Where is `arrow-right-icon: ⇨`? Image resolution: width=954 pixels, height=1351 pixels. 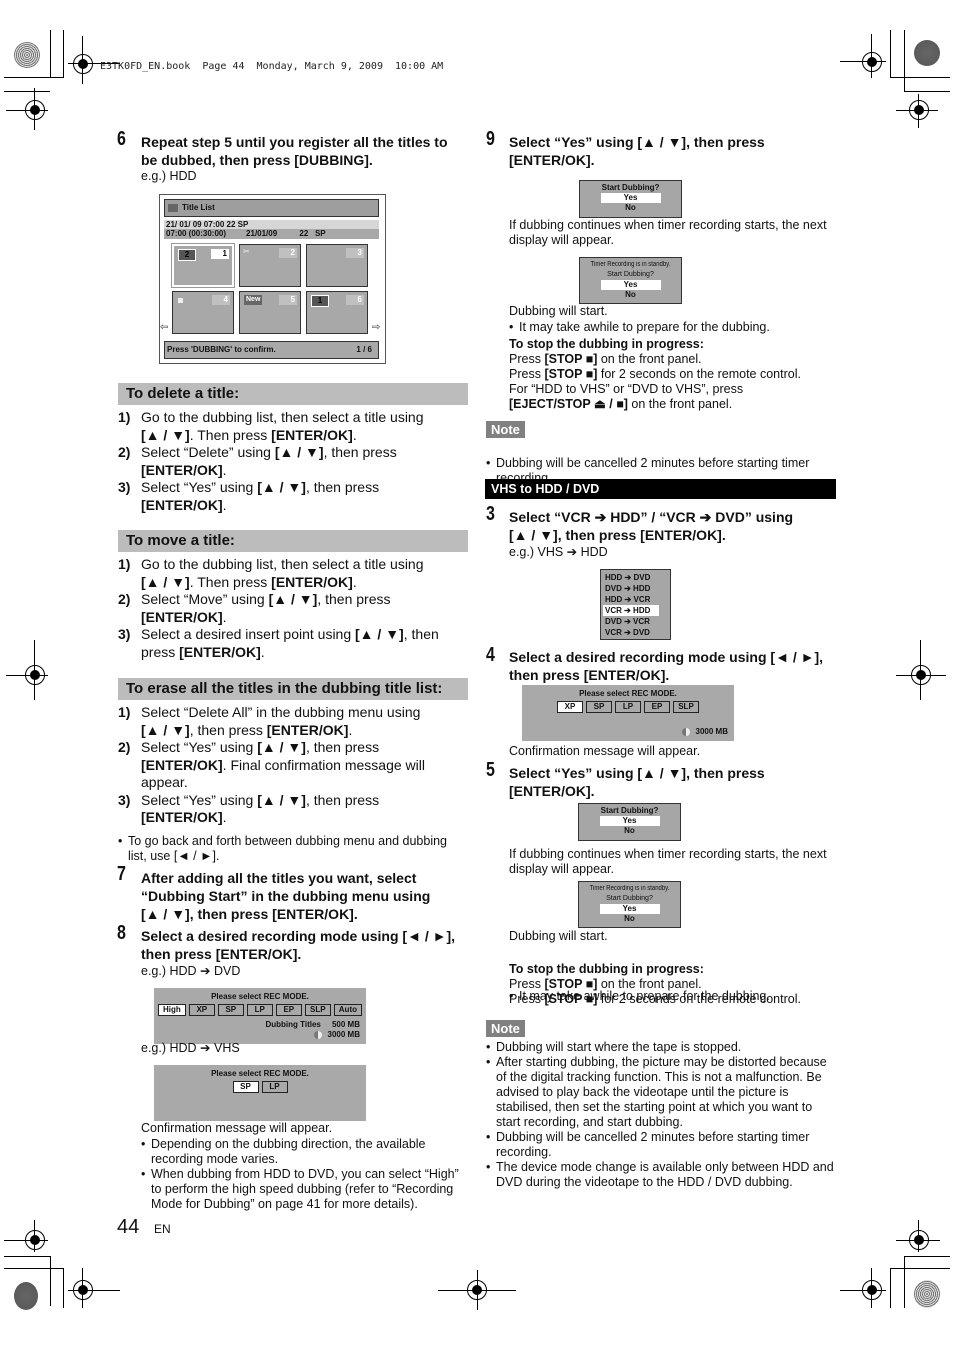
arrow-right-icon: ⇨ is located at coordinates (376, 327).